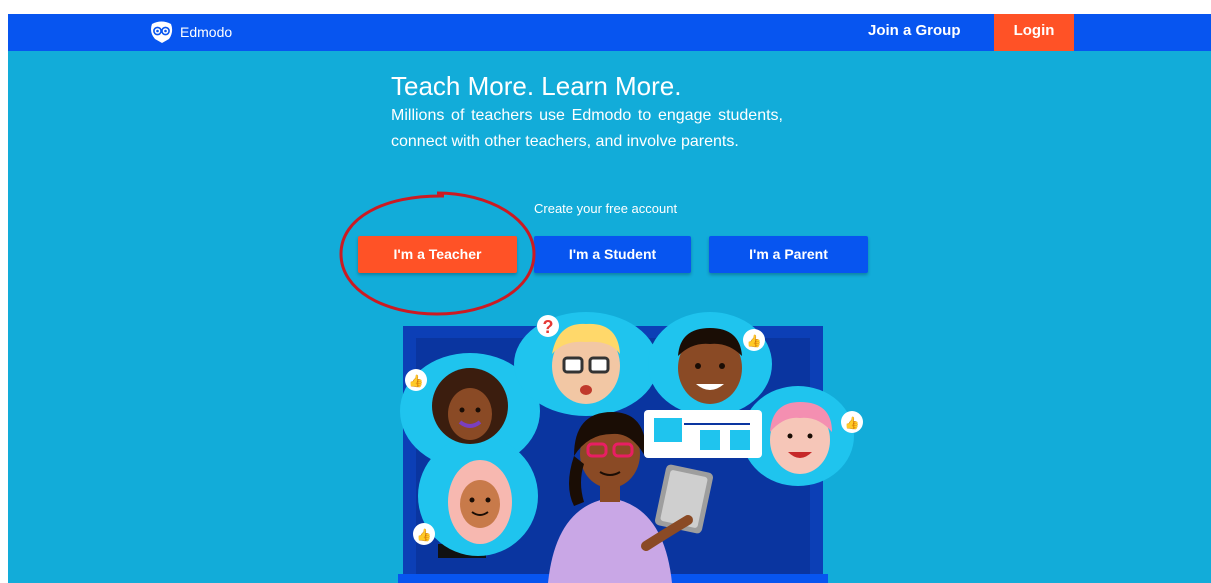 Image resolution: width=1211 pixels, height=583 pixels. I want to click on parent-signup-button: I'm a Parent, so click(788, 254).